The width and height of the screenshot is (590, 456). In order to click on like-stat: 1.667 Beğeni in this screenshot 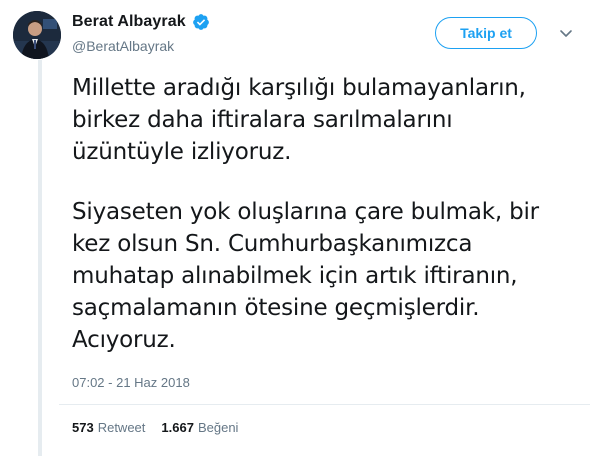, I will do `click(199, 427)`.